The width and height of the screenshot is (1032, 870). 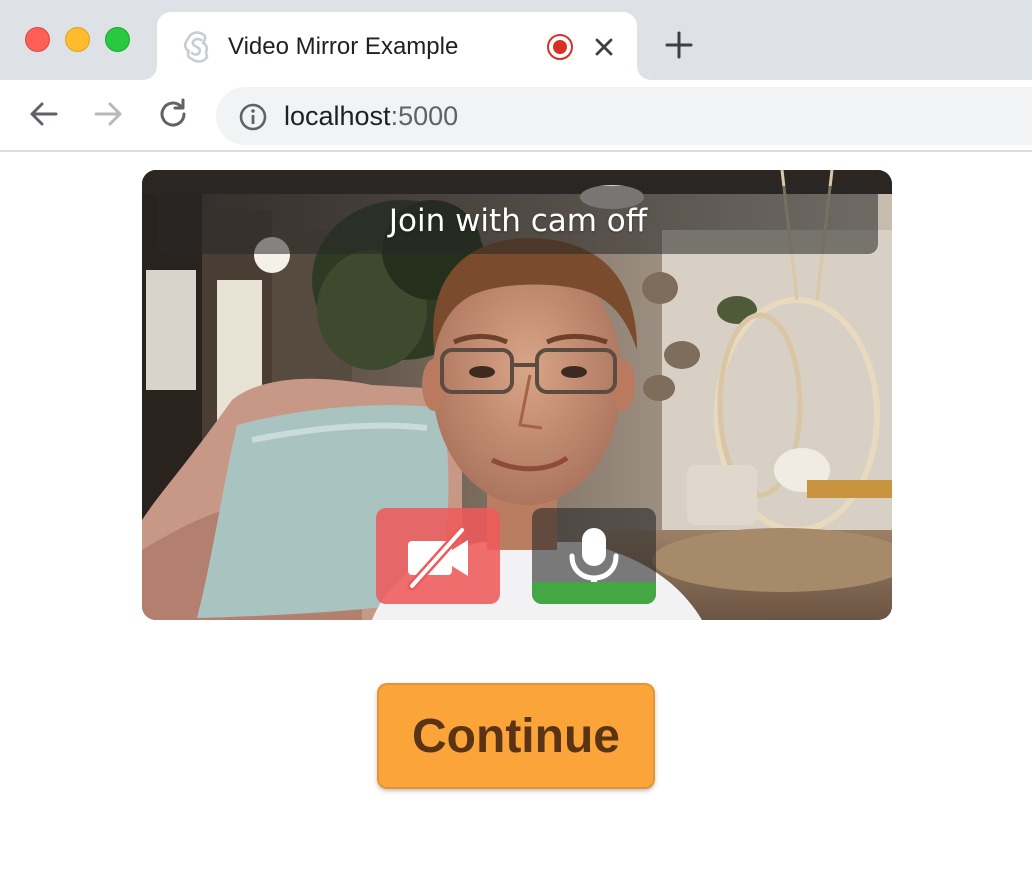 I want to click on cam-off-banner: Join with cam off, so click(x=518, y=220).